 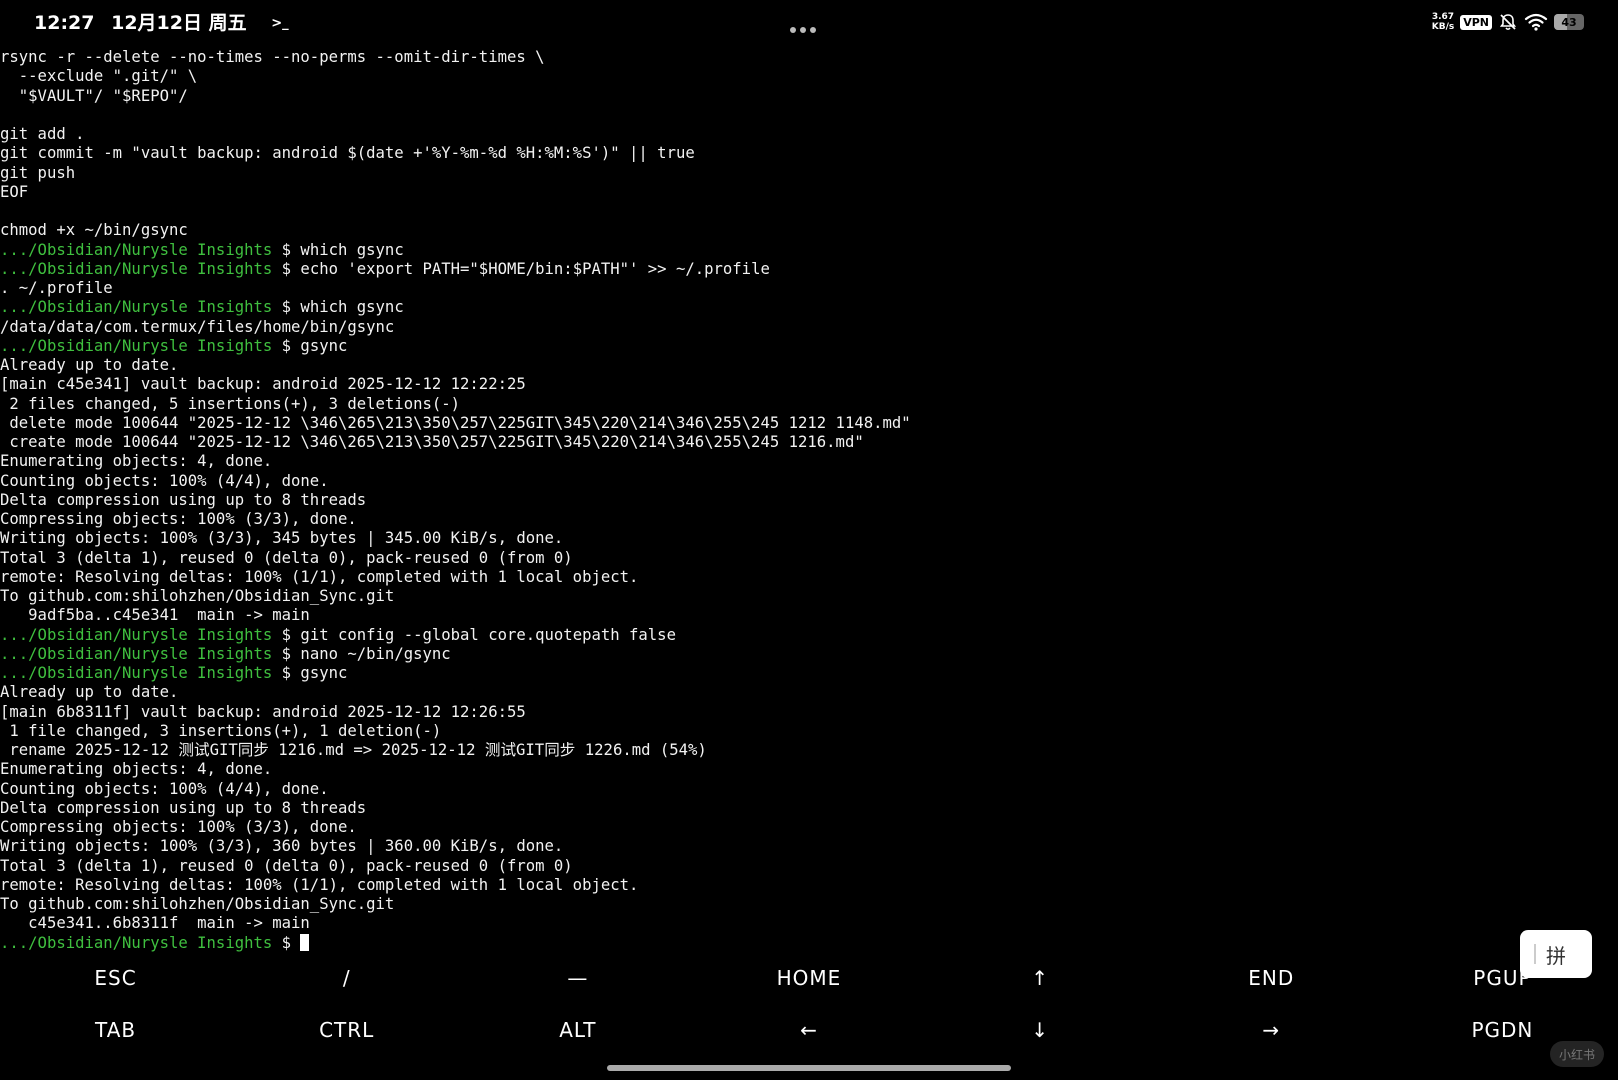 I want to click on status-bar-right: 3.67 KB/s VPN 43, so click(x=1508, y=22).